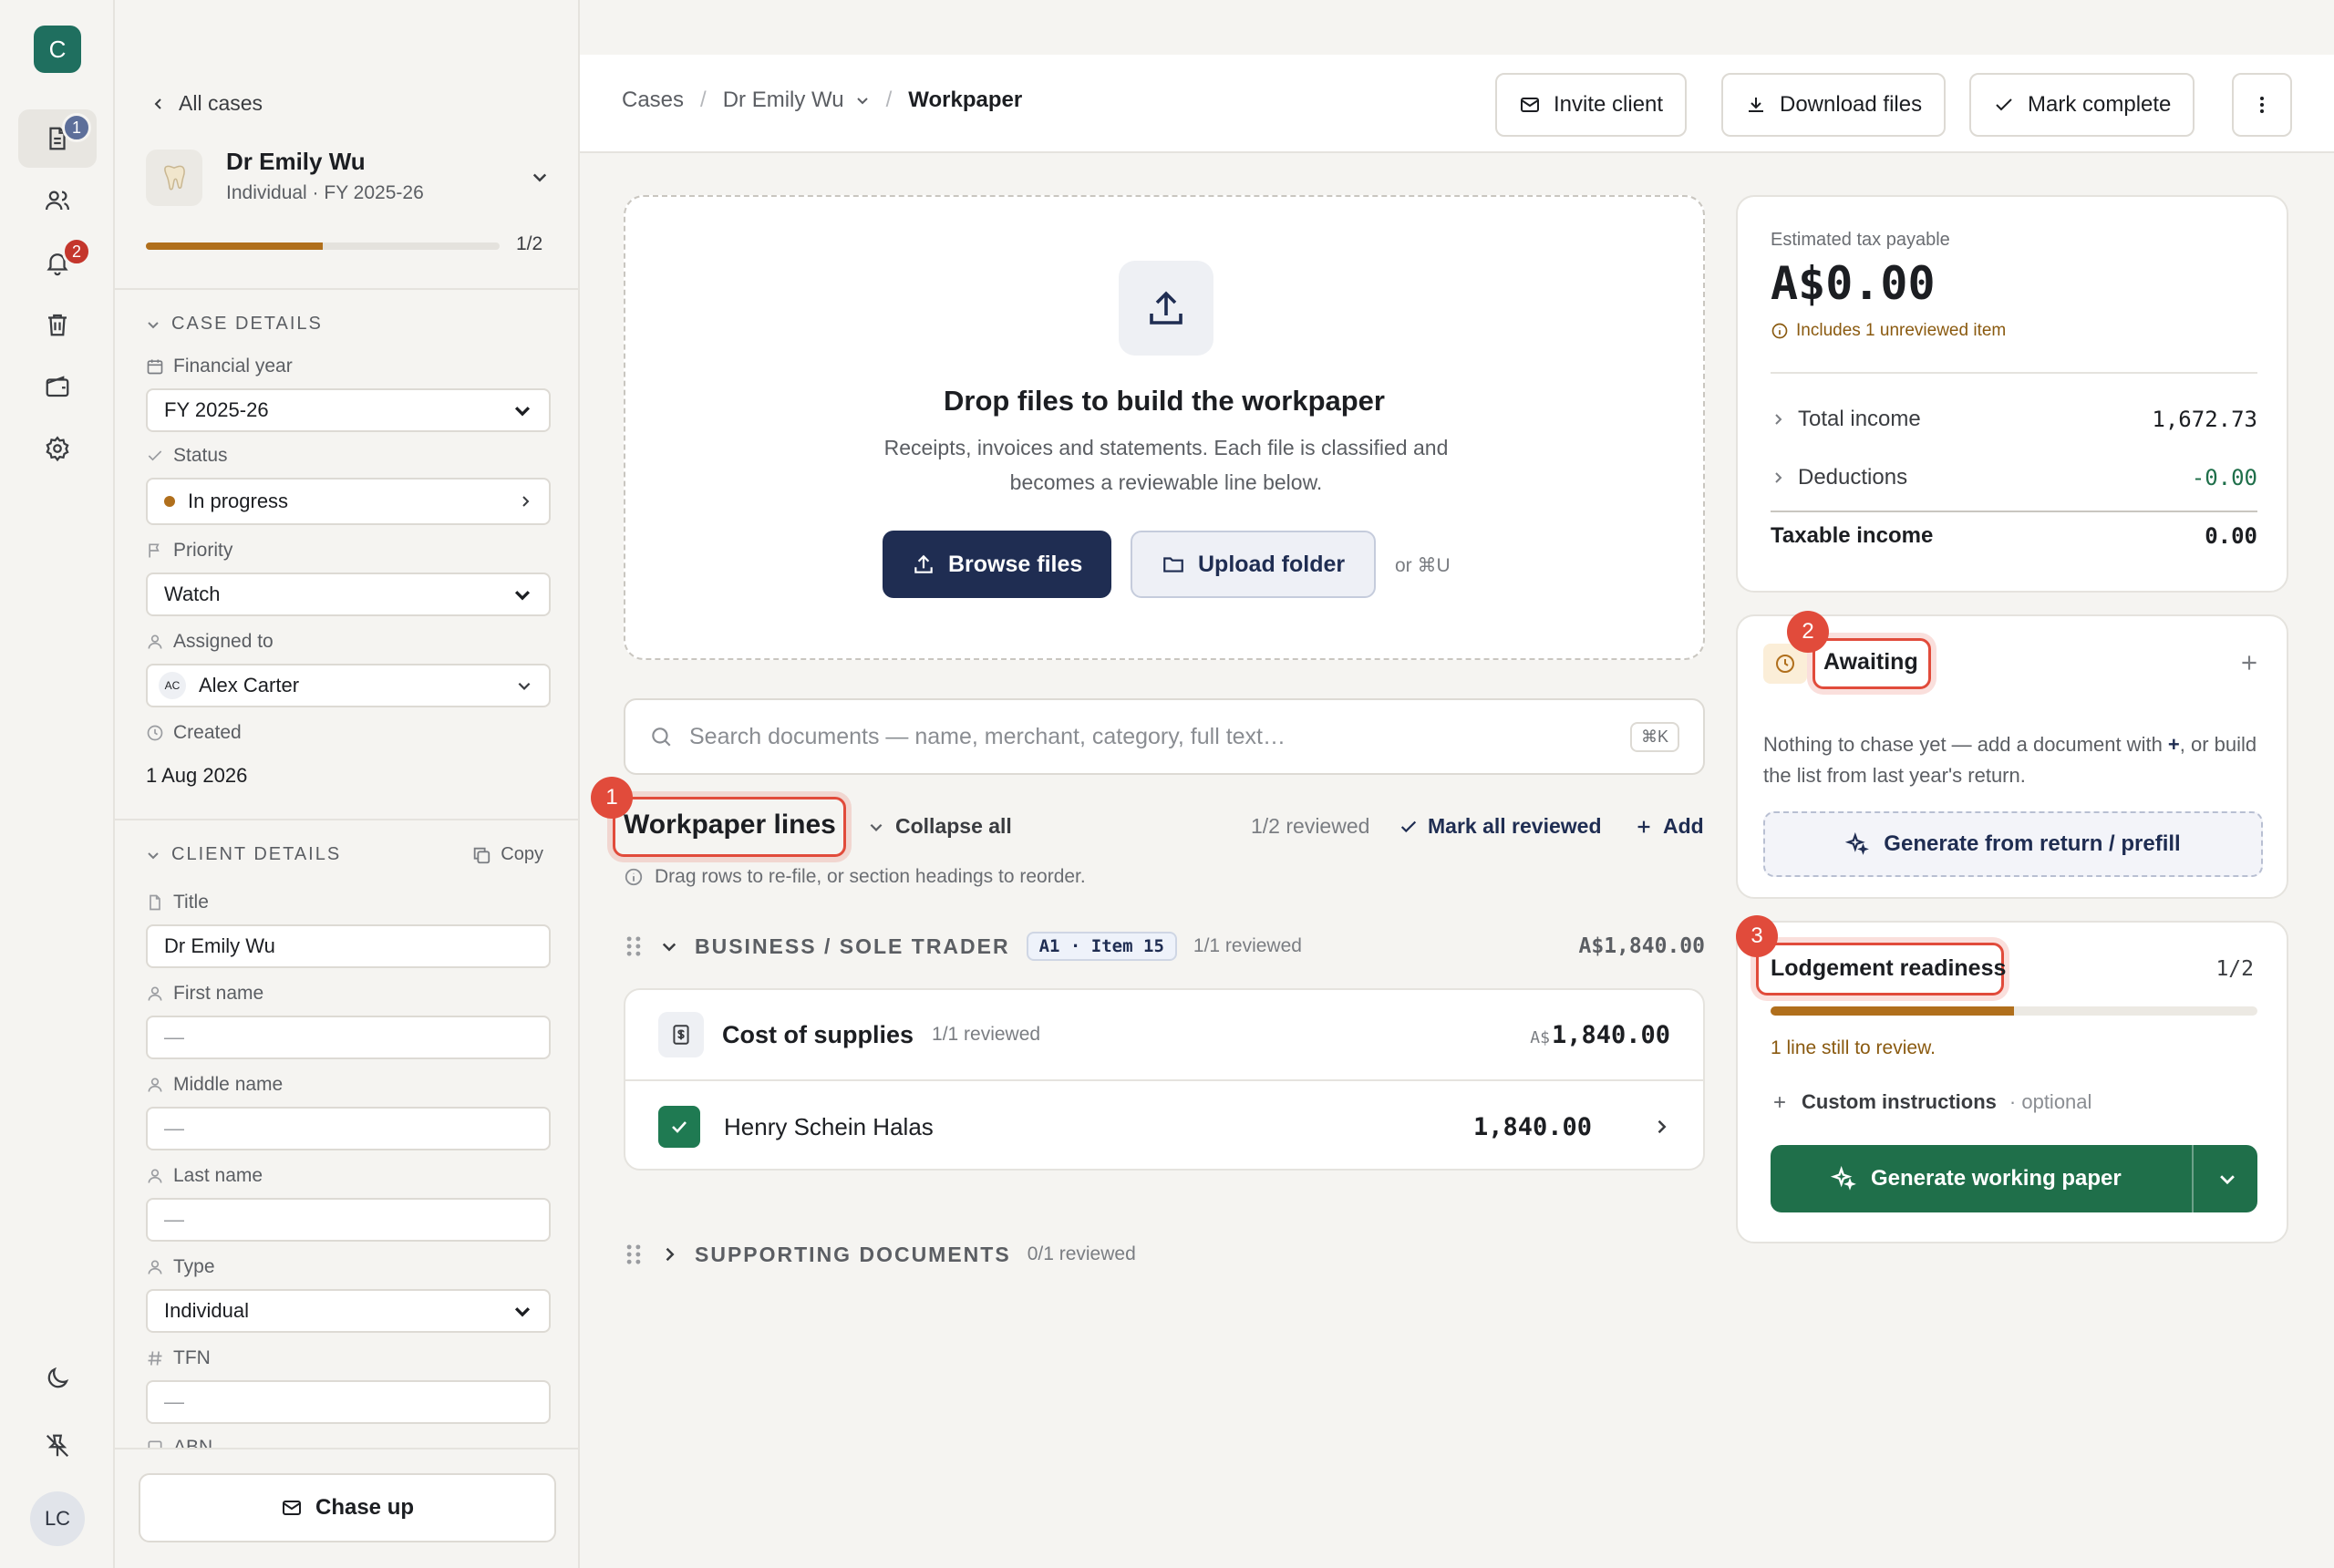 The height and width of the screenshot is (1568, 2334). What do you see at coordinates (1174, 564) in the screenshot?
I see `folder-icon` at bounding box center [1174, 564].